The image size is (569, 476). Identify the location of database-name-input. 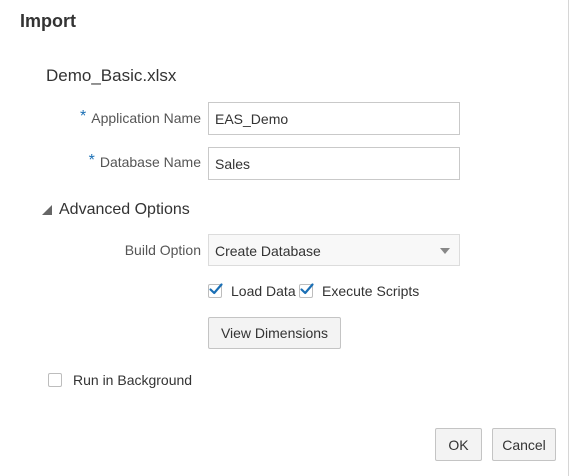
(334, 163).